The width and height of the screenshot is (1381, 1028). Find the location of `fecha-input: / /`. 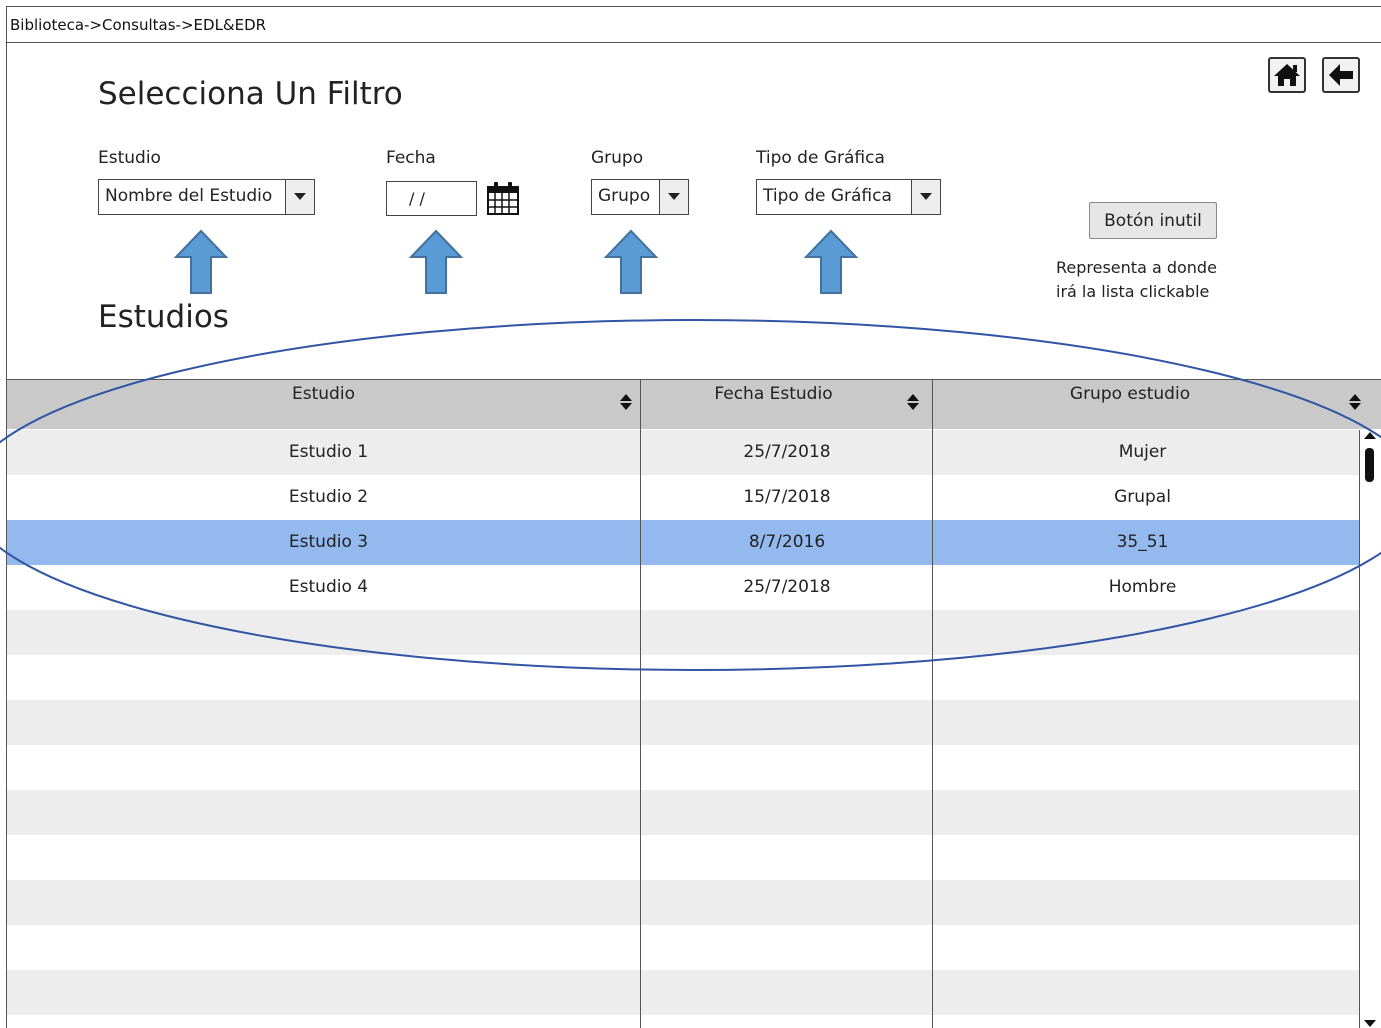

fecha-input: / / is located at coordinates (431, 198).